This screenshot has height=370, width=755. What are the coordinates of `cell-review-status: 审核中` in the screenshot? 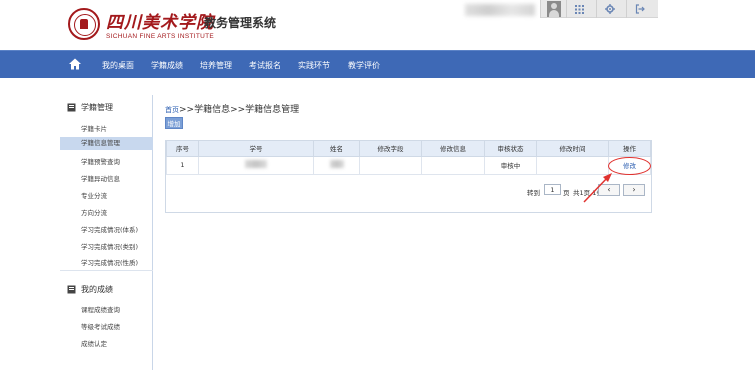 It's located at (510, 165).